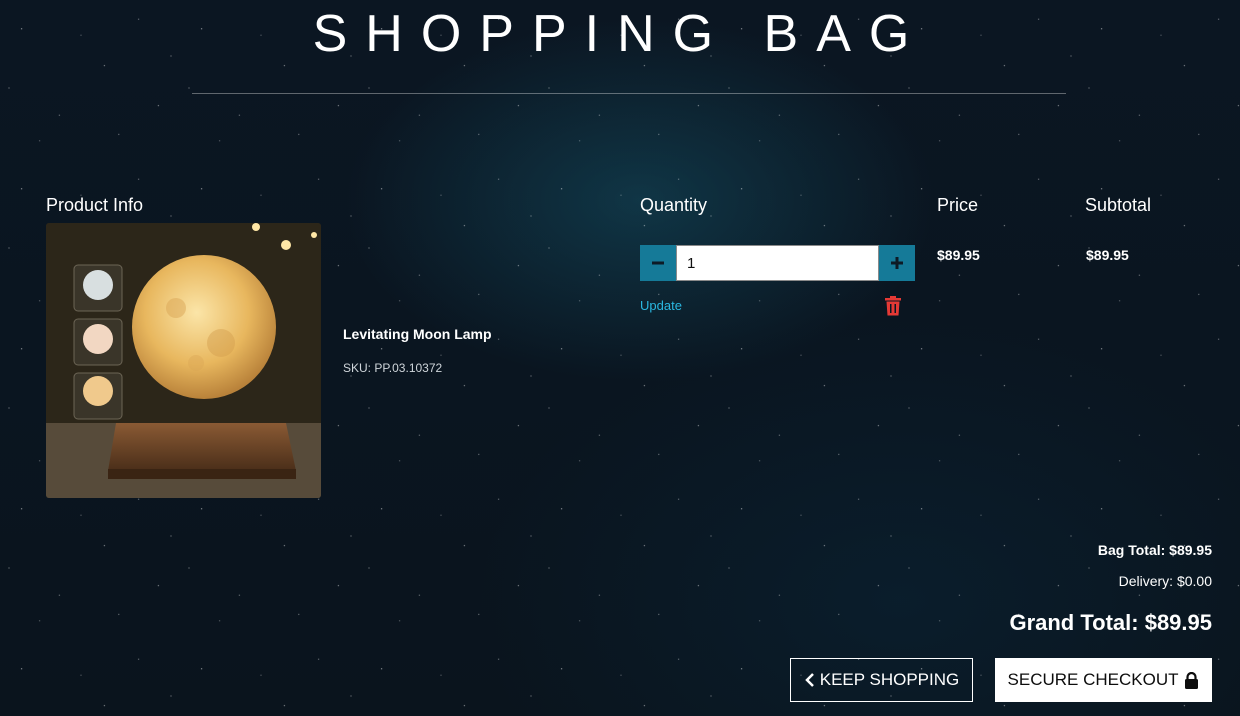  Describe the element at coordinates (777, 263) in the screenshot. I see `quantity-input` at that location.